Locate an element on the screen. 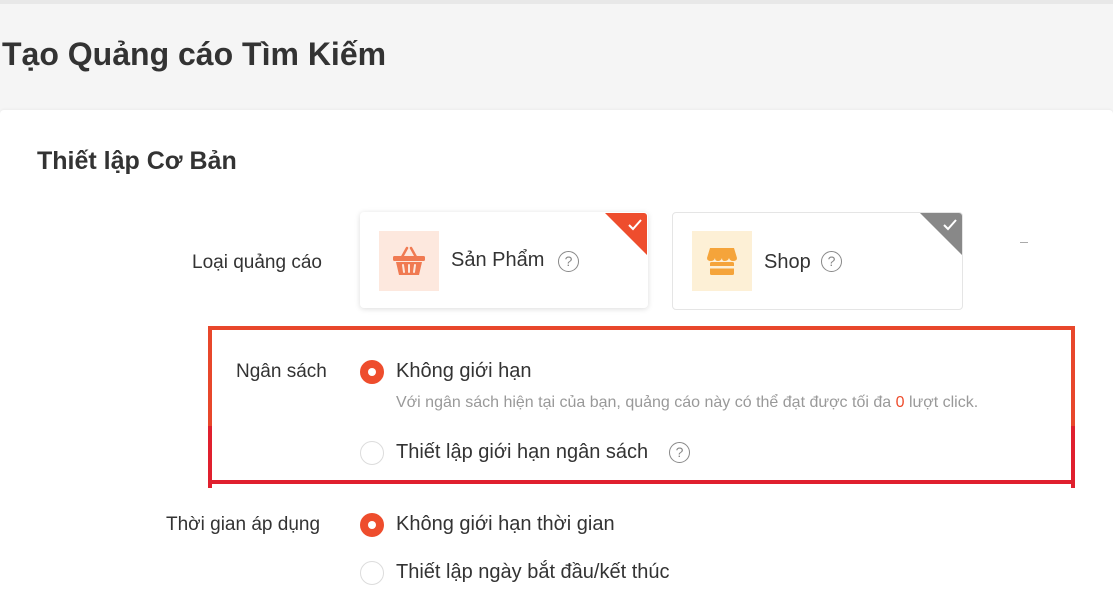 This screenshot has height=613, width=1113. shop-icon is located at coordinates (722, 261).